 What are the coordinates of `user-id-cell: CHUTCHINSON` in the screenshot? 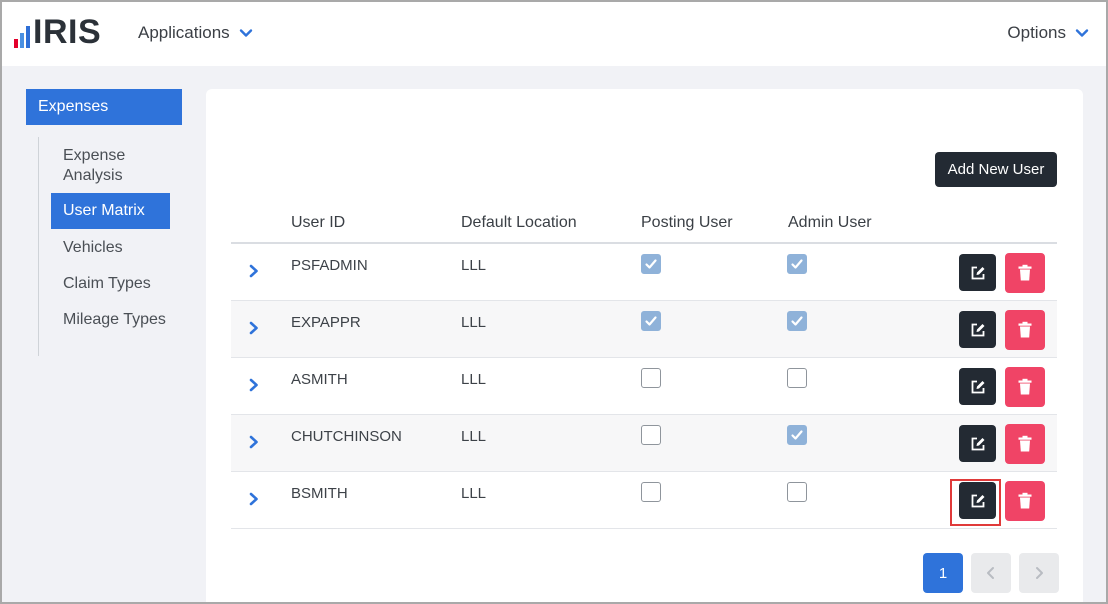 It's located at (346, 436).